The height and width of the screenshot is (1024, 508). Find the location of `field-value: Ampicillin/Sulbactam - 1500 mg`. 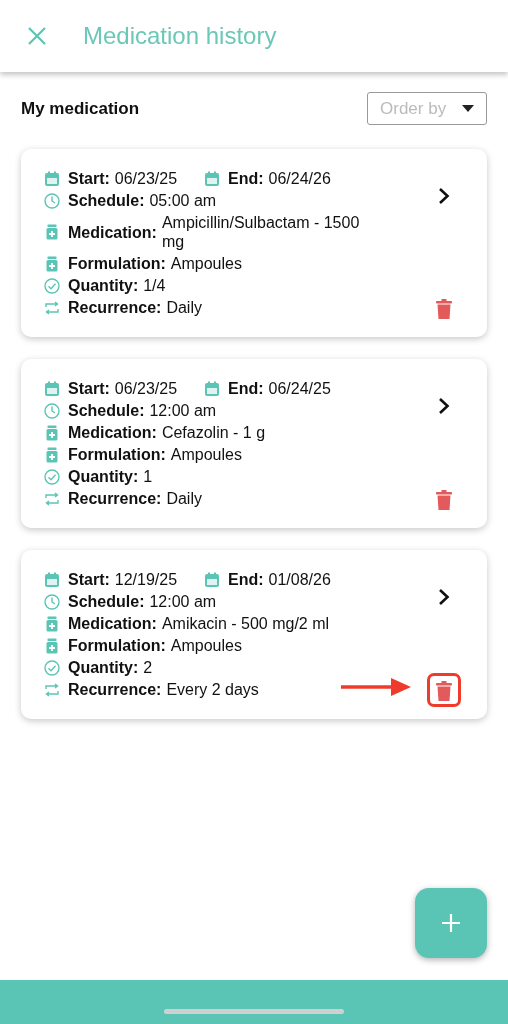

field-value: Ampicillin/Sulbactam - 1500 mg is located at coordinates (261, 232).